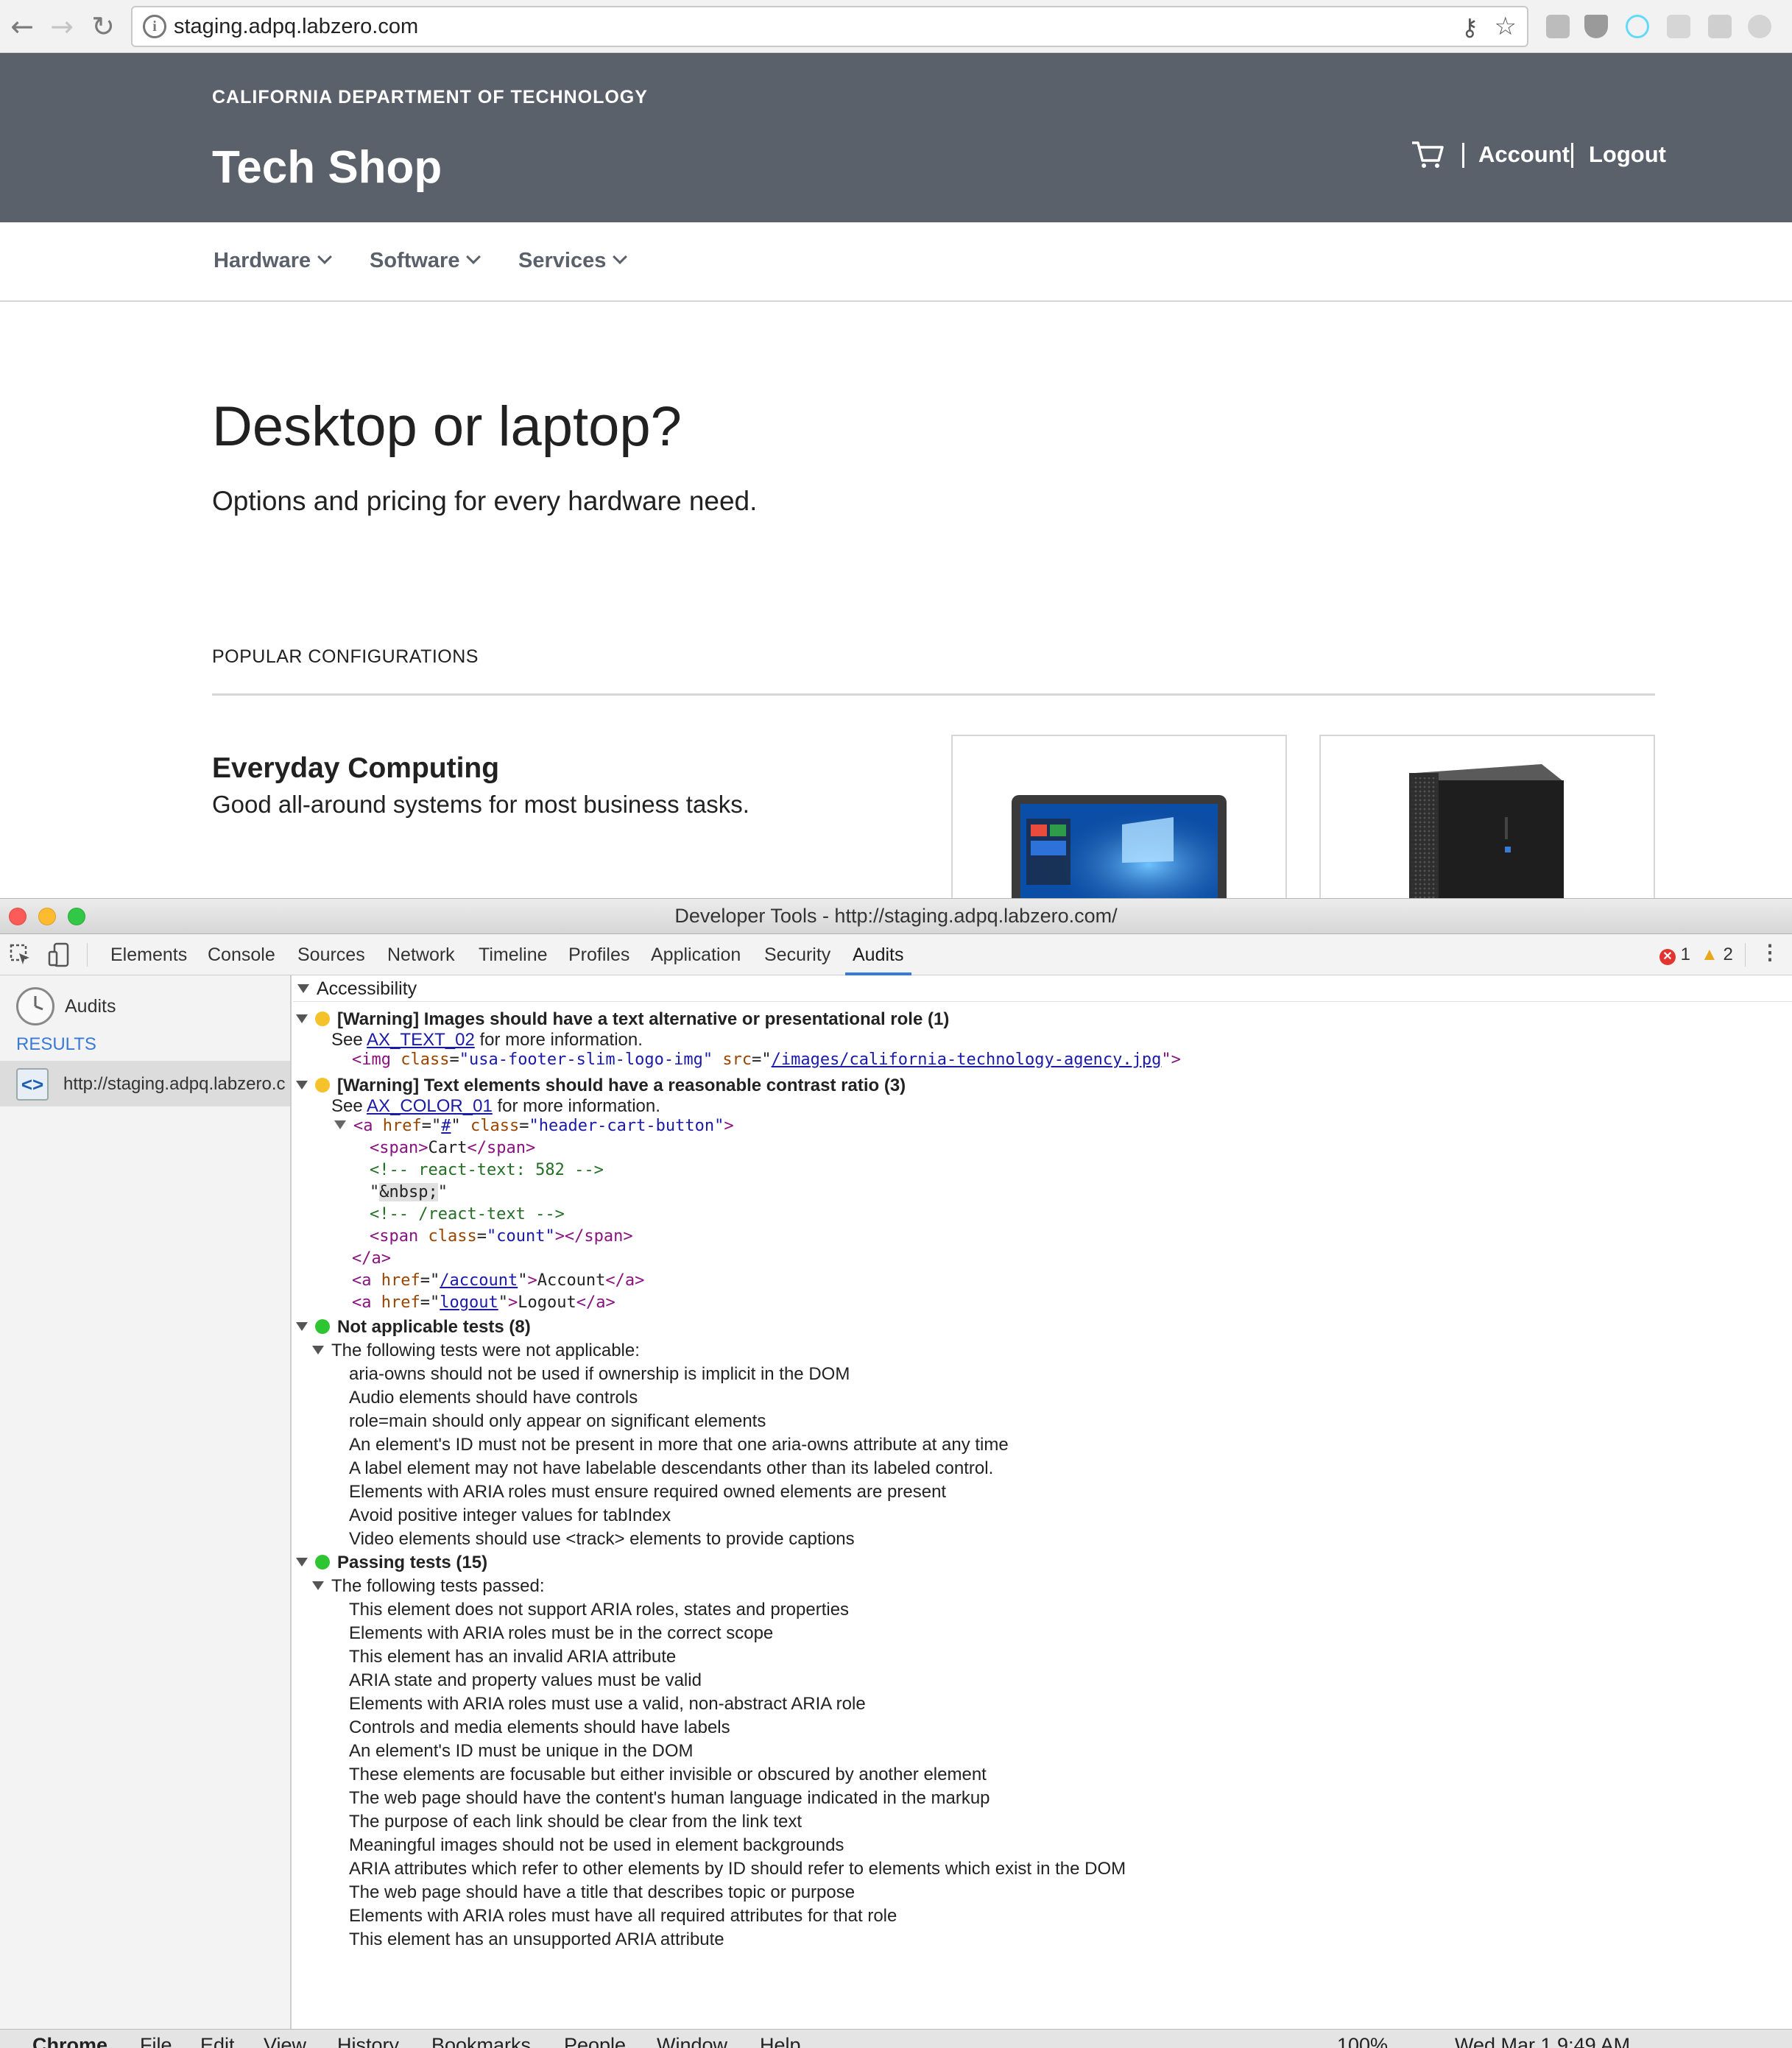 This screenshot has height=2048, width=1792. Describe the element at coordinates (797, 955) in the screenshot. I see `tab-security: Security` at that location.